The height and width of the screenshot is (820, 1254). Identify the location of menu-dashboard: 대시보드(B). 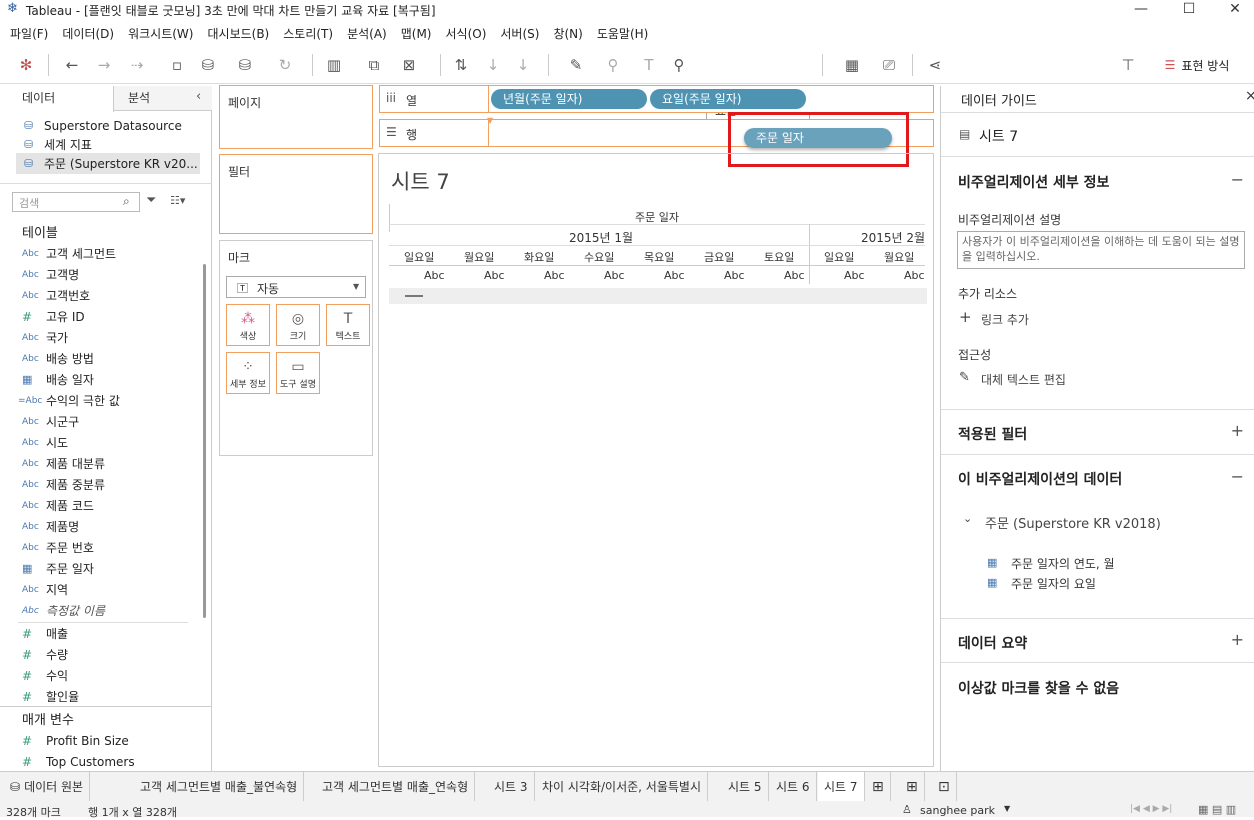
(238, 33).